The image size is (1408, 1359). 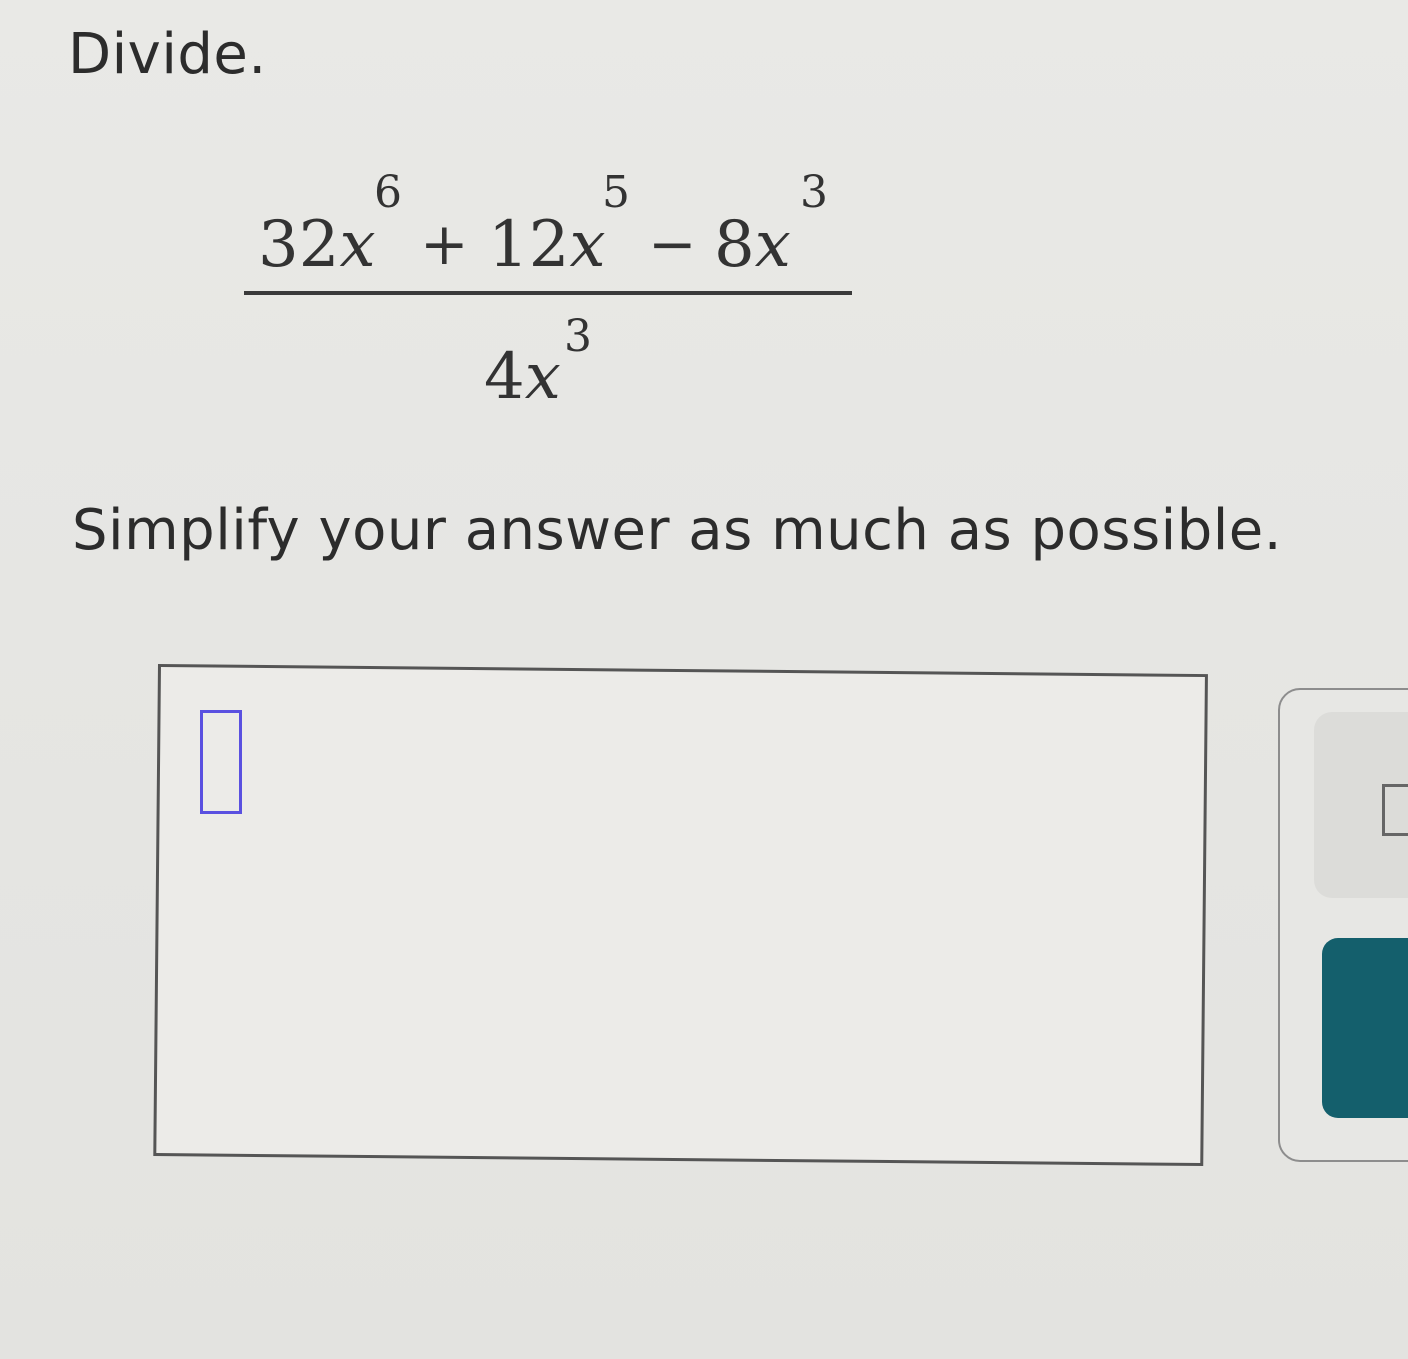 What do you see at coordinates (1365, 1028) in the screenshot?
I see `action-button` at bounding box center [1365, 1028].